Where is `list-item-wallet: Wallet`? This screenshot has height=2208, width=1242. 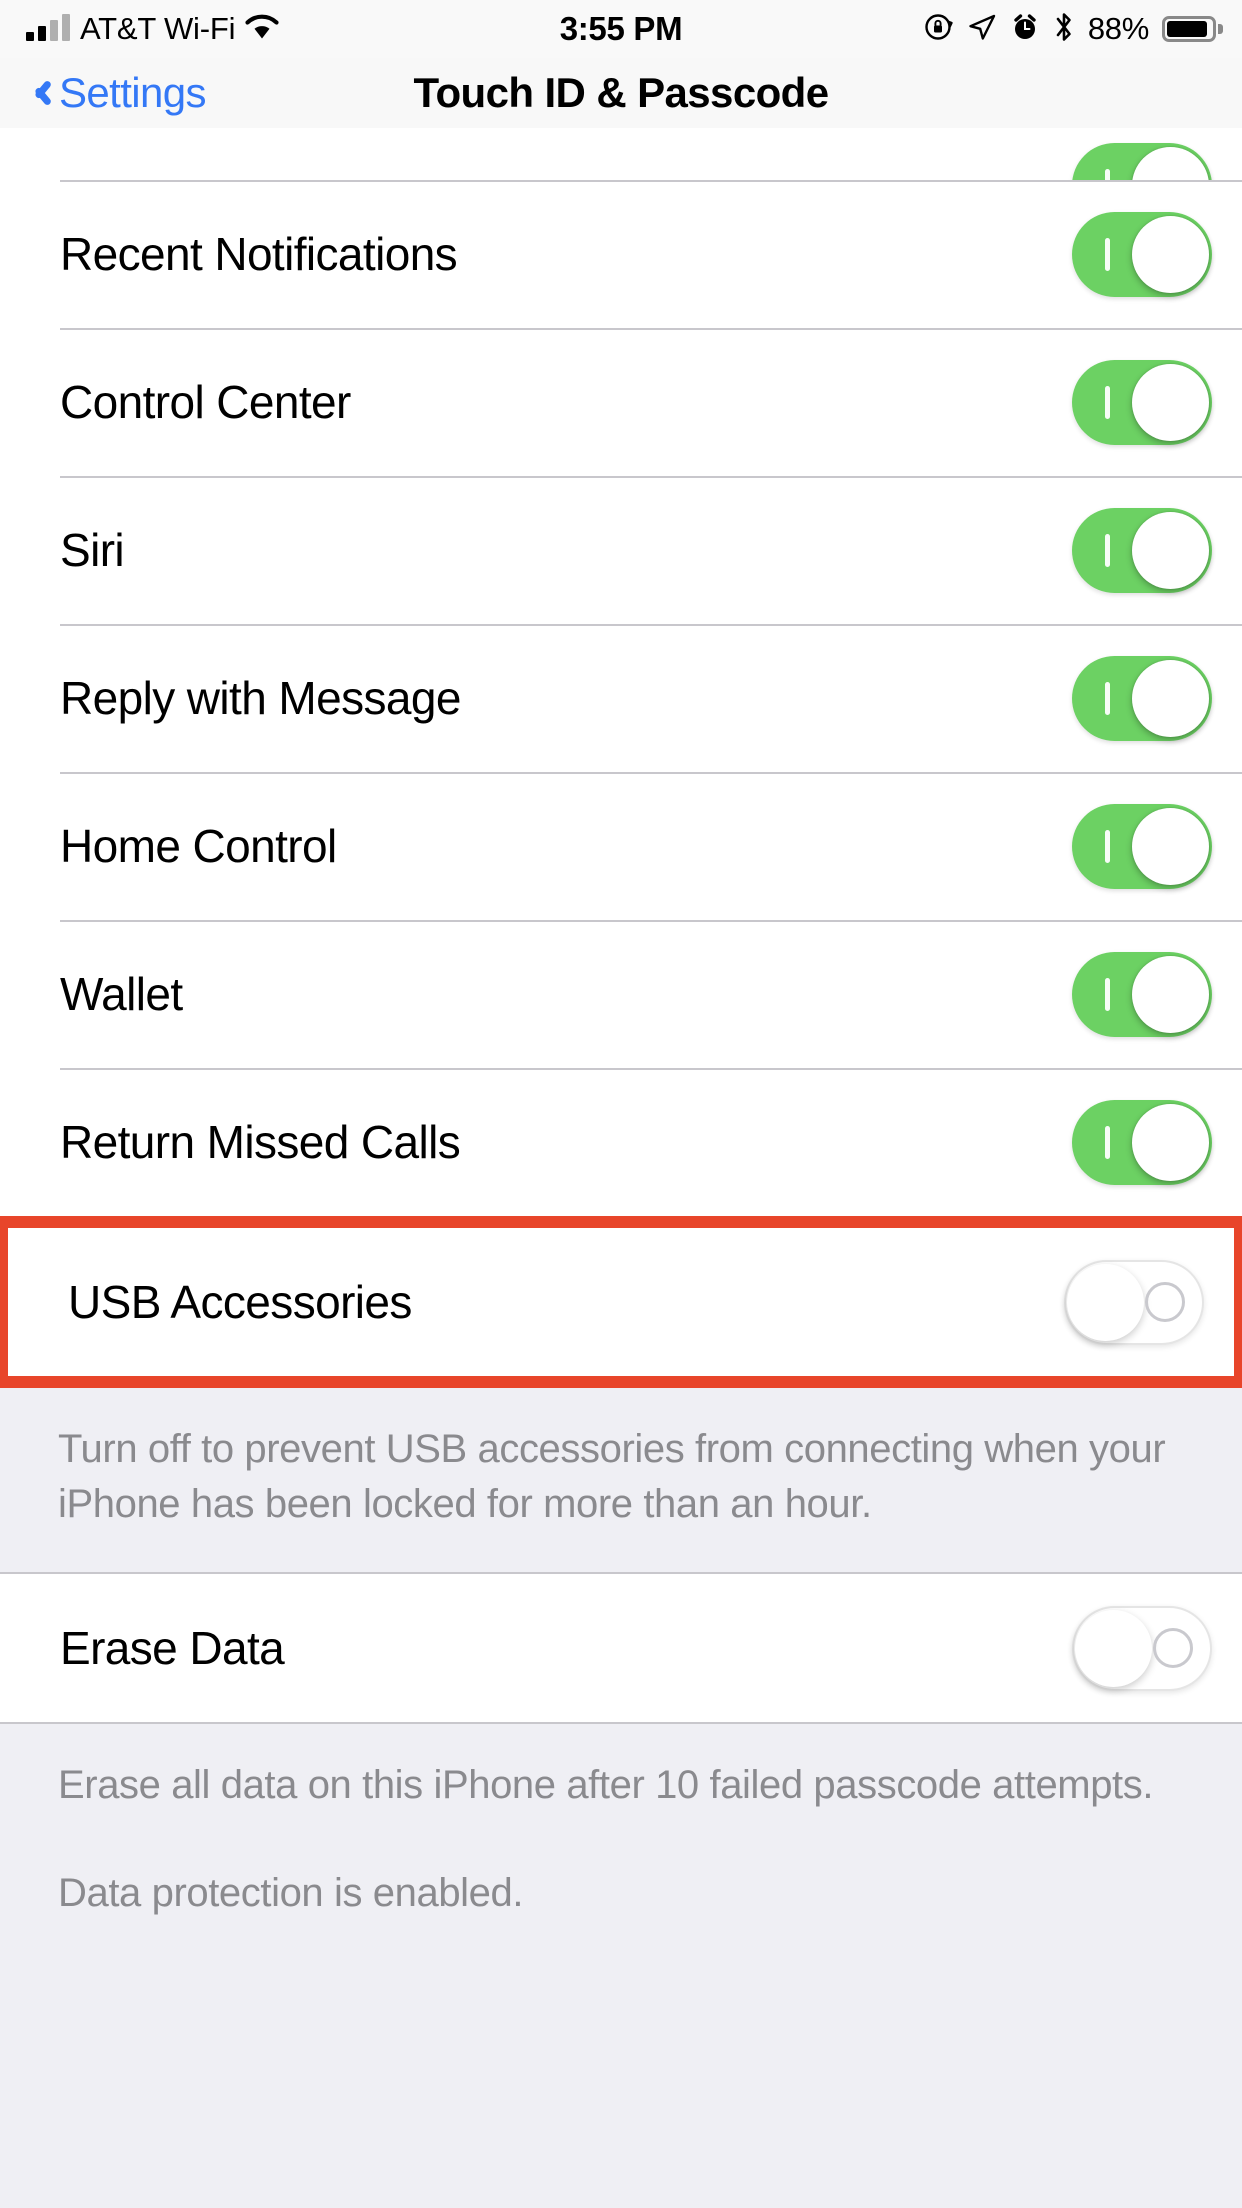 list-item-wallet: Wallet is located at coordinates (621, 994).